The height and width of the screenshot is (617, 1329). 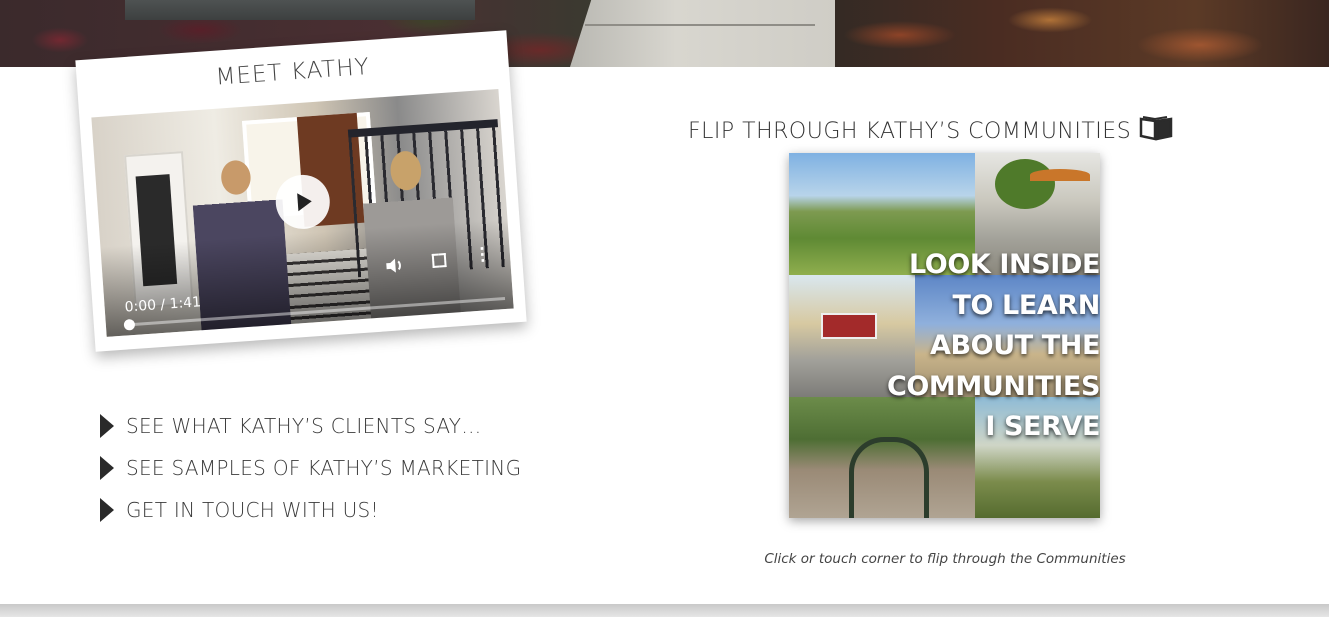 I want to click on open-book-icon, so click(x=1156, y=131).